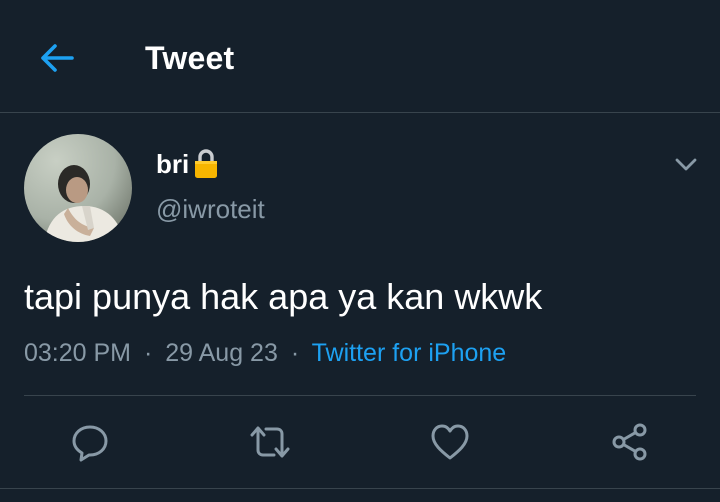 The height and width of the screenshot is (502, 720). I want to click on arrow-left-icon, so click(57, 58).